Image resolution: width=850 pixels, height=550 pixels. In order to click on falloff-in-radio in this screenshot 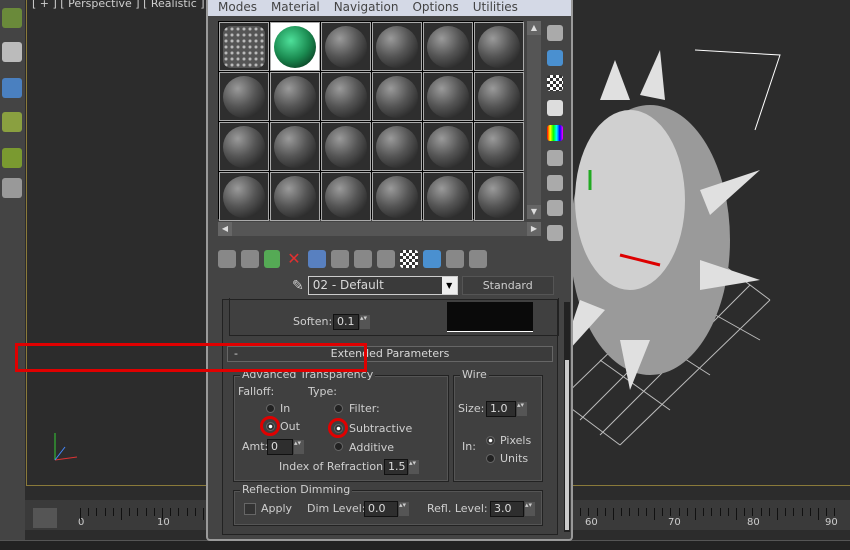, I will do `click(270, 408)`.